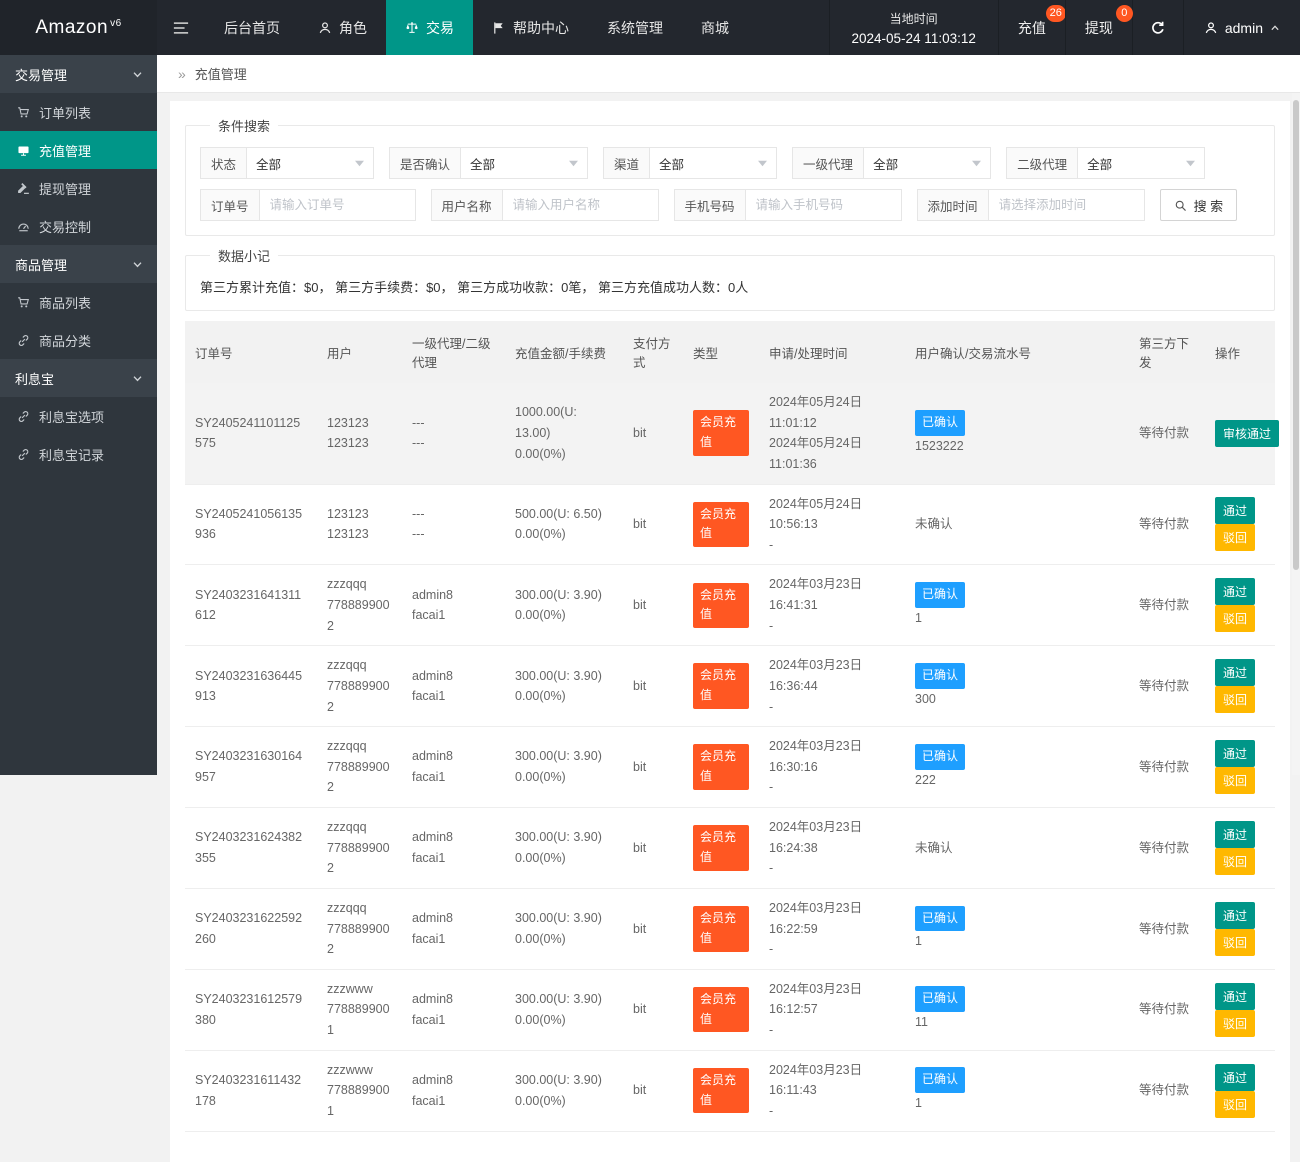 The height and width of the screenshot is (1162, 1300). Describe the element at coordinates (1017, 699) in the screenshot. I see `transaction-serial: 300` at that location.